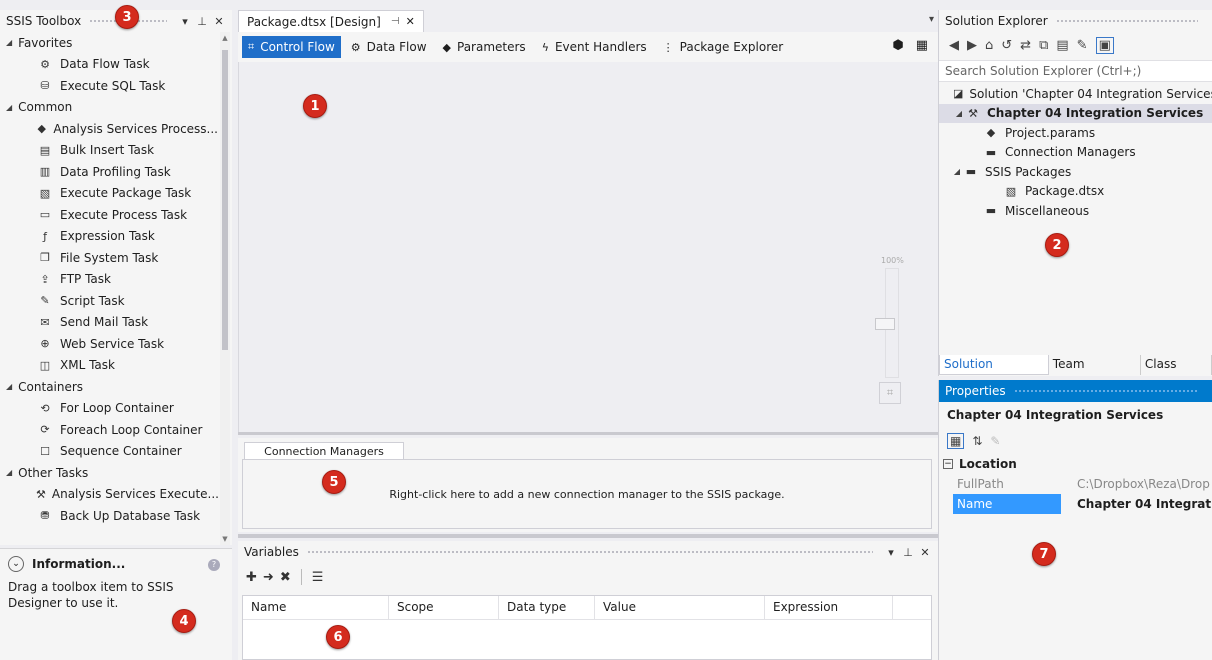 The image size is (1212, 660). I want to click on column-header: Expression, so click(829, 607).